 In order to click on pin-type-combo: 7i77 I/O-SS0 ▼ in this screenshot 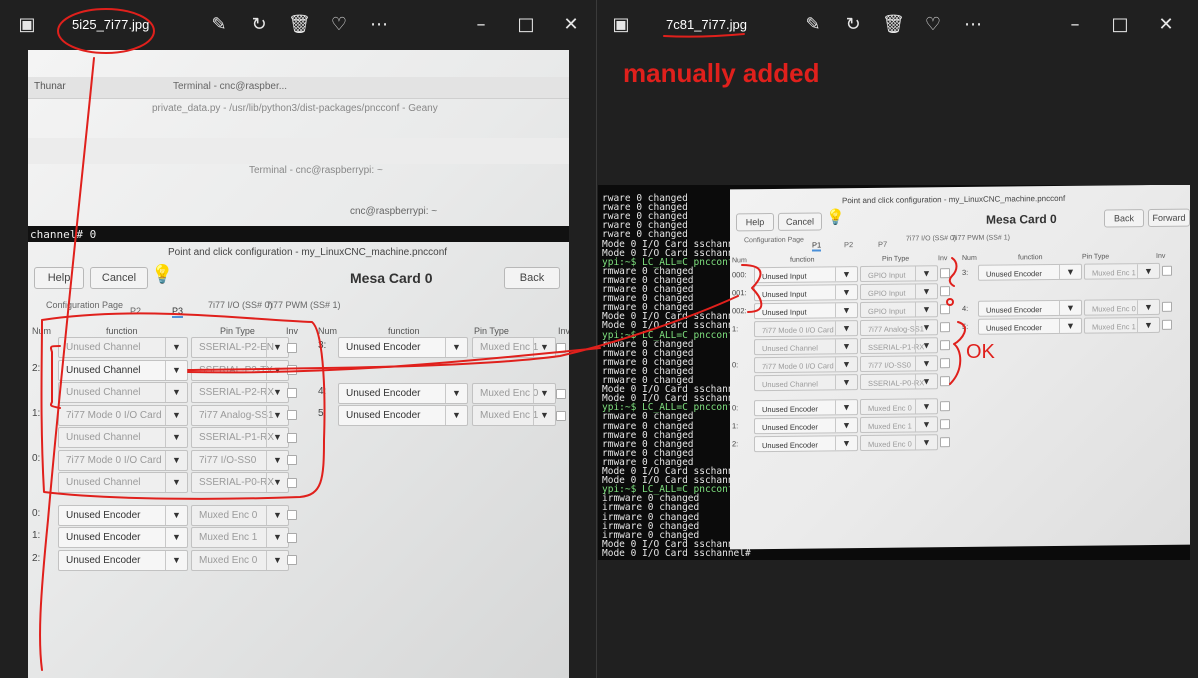, I will do `click(240, 460)`.